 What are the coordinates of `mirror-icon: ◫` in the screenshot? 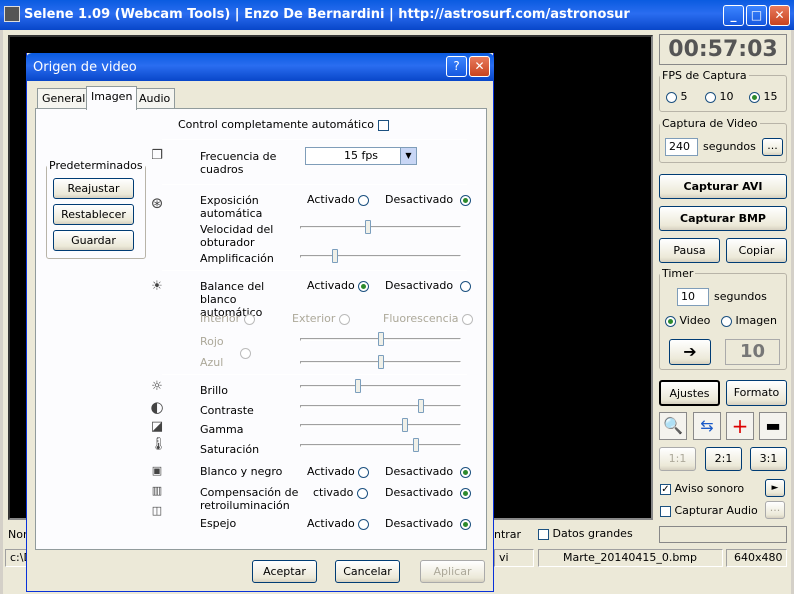 It's located at (157, 510).